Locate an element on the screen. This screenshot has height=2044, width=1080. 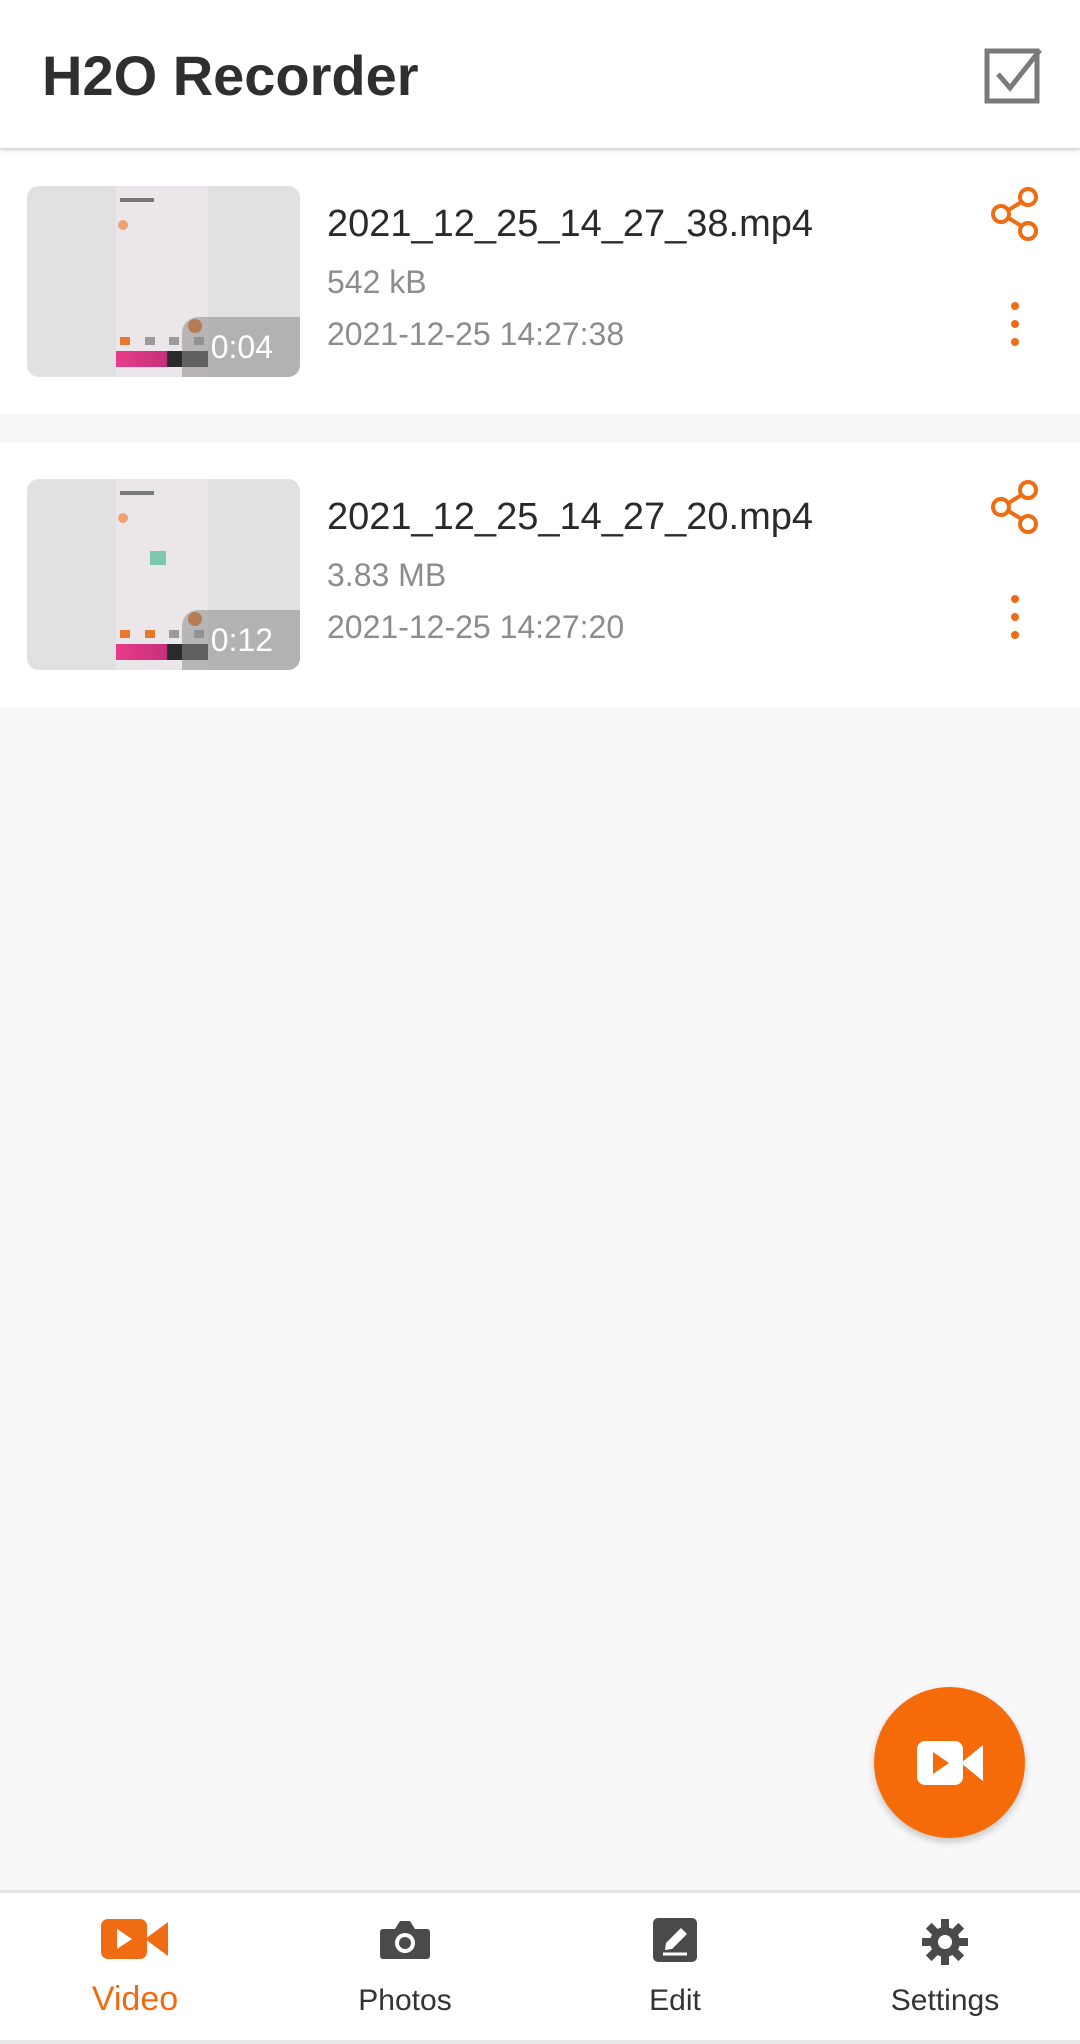
system-nav-strip is located at coordinates (540, 2042).